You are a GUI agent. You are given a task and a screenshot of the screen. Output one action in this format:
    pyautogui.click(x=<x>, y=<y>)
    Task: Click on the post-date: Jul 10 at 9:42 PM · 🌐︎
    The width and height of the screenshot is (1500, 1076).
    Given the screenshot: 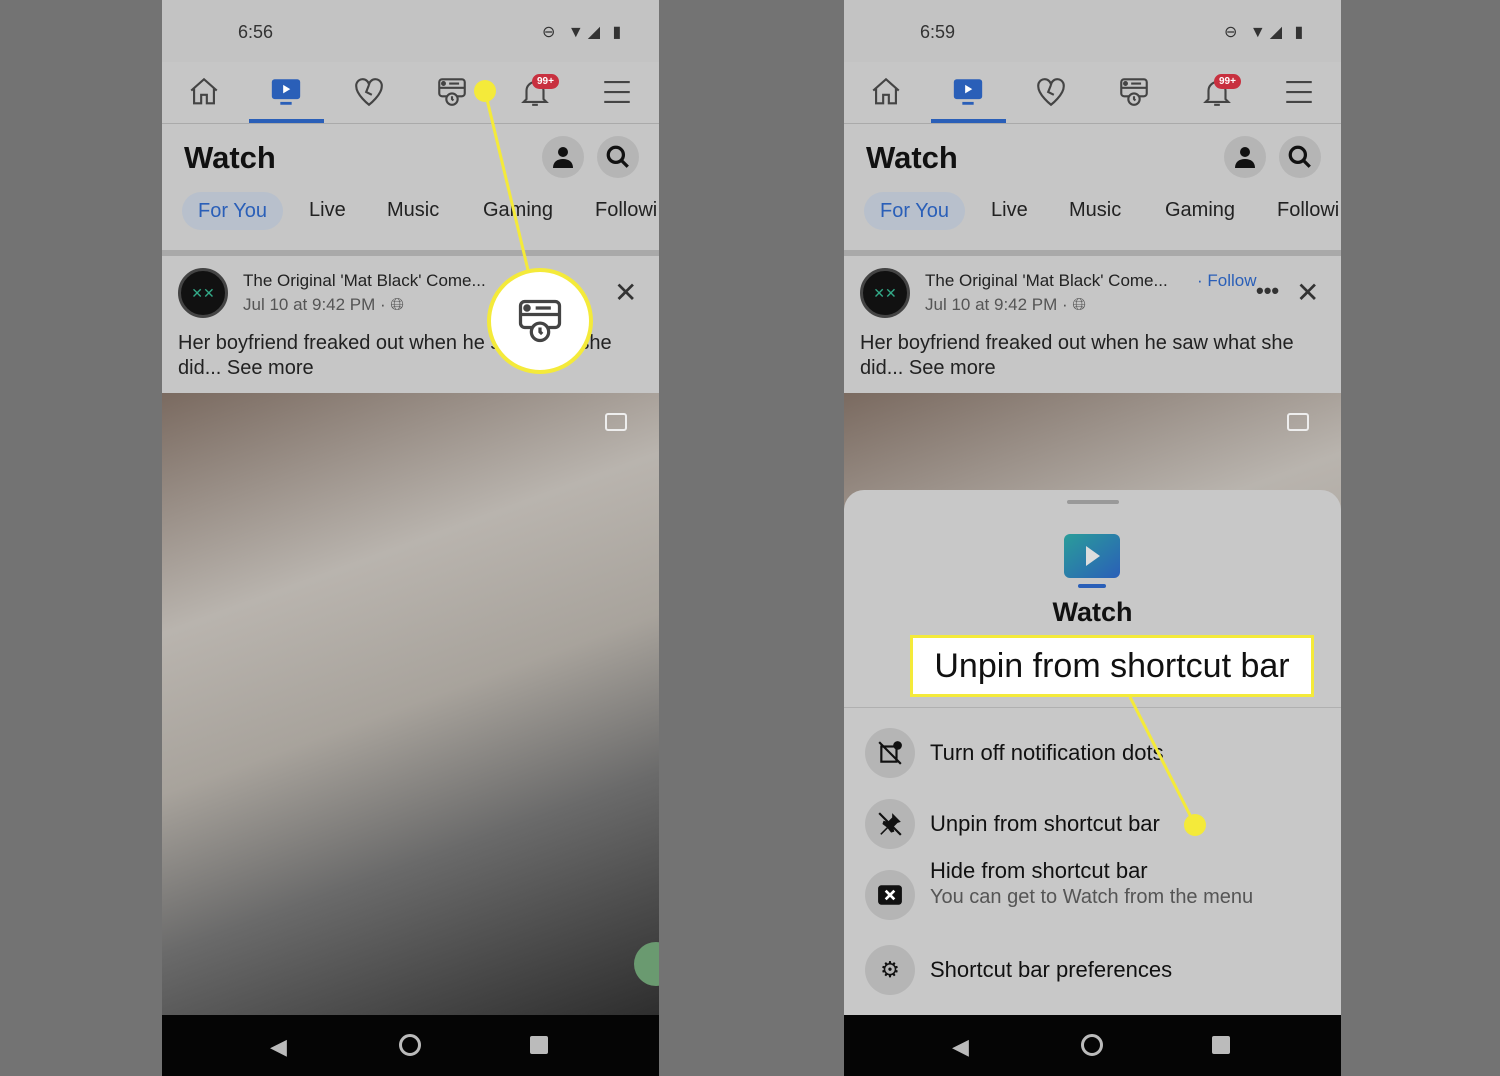 What is the action you would take?
    pyautogui.click(x=1005, y=305)
    